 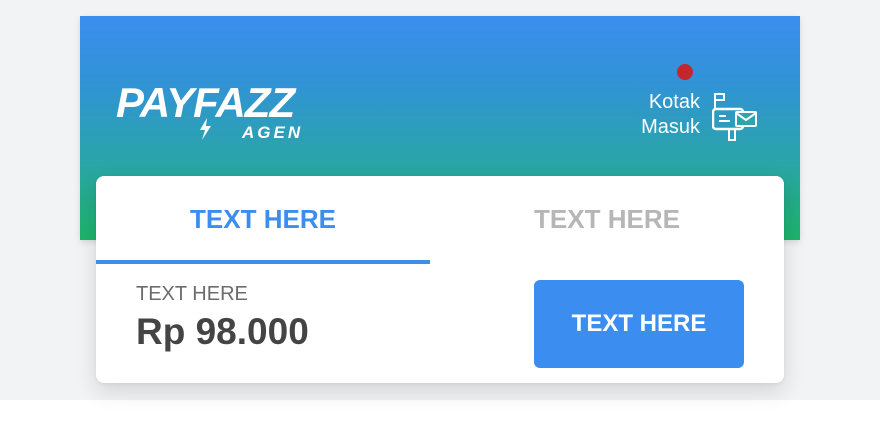 What do you see at coordinates (670, 127) in the screenshot?
I see `inbox-label-line2: Masuk` at bounding box center [670, 127].